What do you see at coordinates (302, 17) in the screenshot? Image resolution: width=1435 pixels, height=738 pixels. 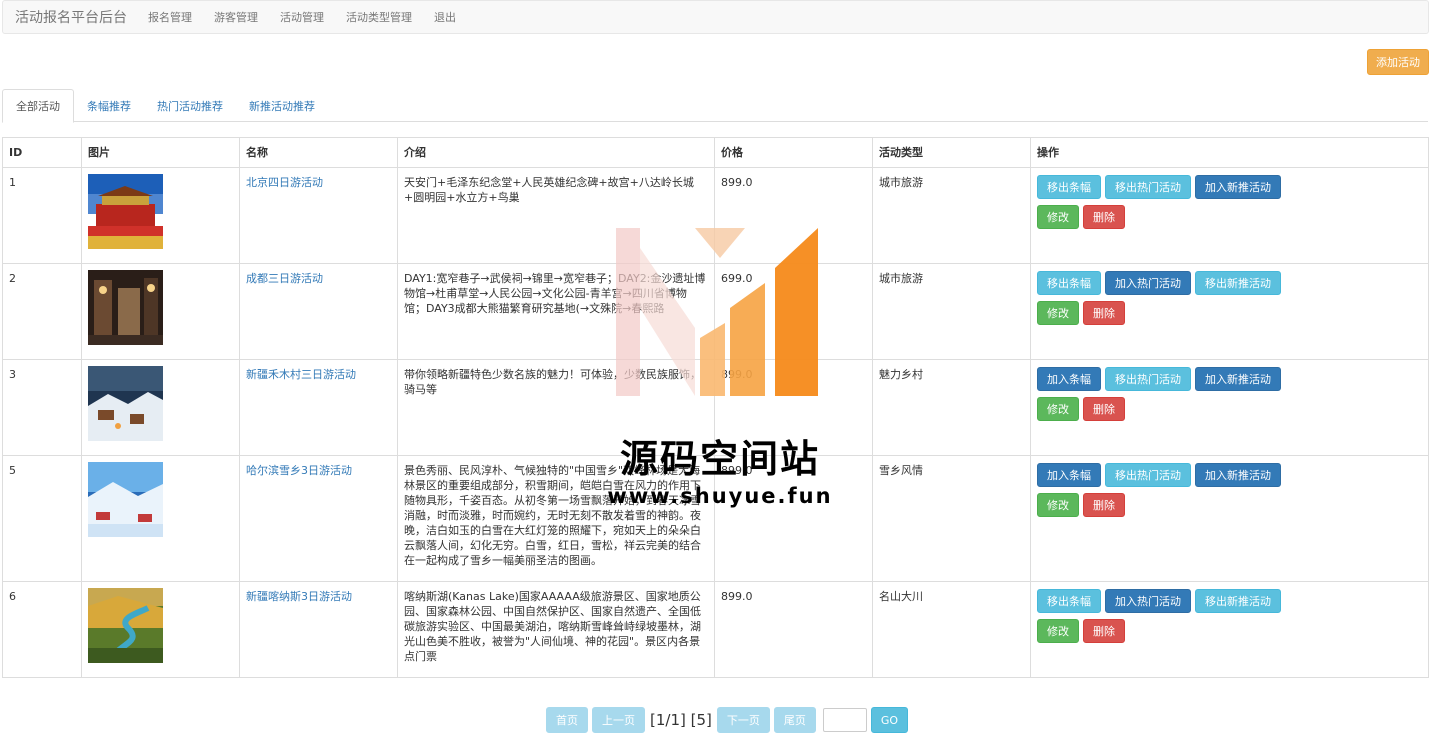 I see `nav-activities: 活动管理` at bounding box center [302, 17].